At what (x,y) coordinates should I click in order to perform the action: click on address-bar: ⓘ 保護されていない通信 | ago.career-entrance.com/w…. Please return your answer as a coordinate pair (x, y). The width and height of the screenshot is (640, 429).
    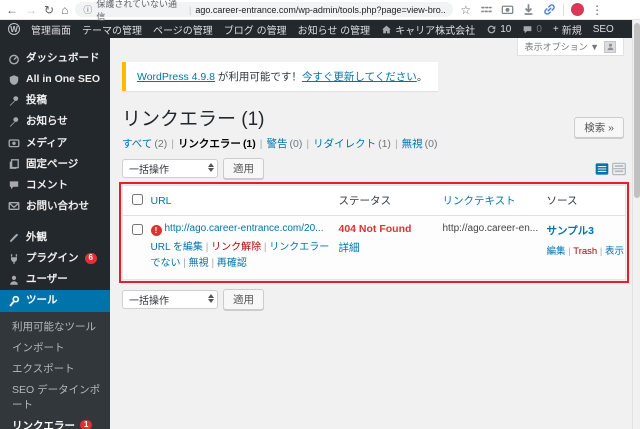
    Looking at the image, I should click on (264, 11).